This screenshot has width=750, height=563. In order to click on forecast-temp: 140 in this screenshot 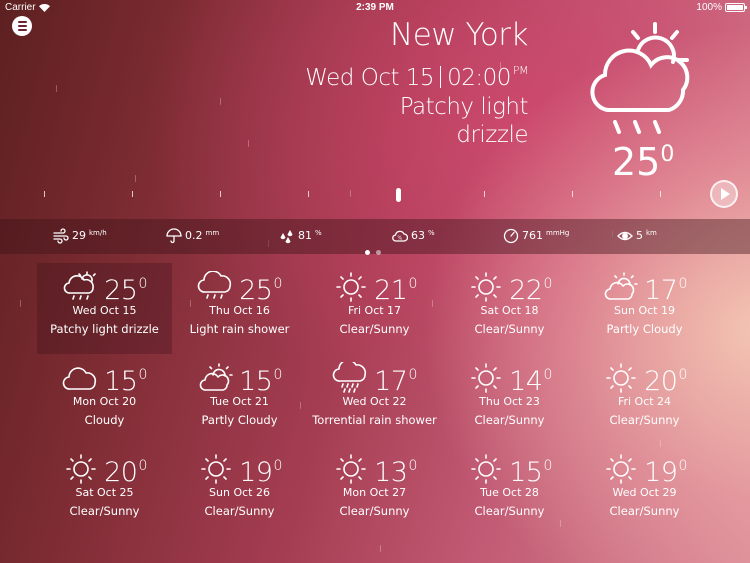, I will do `click(530, 381)`.